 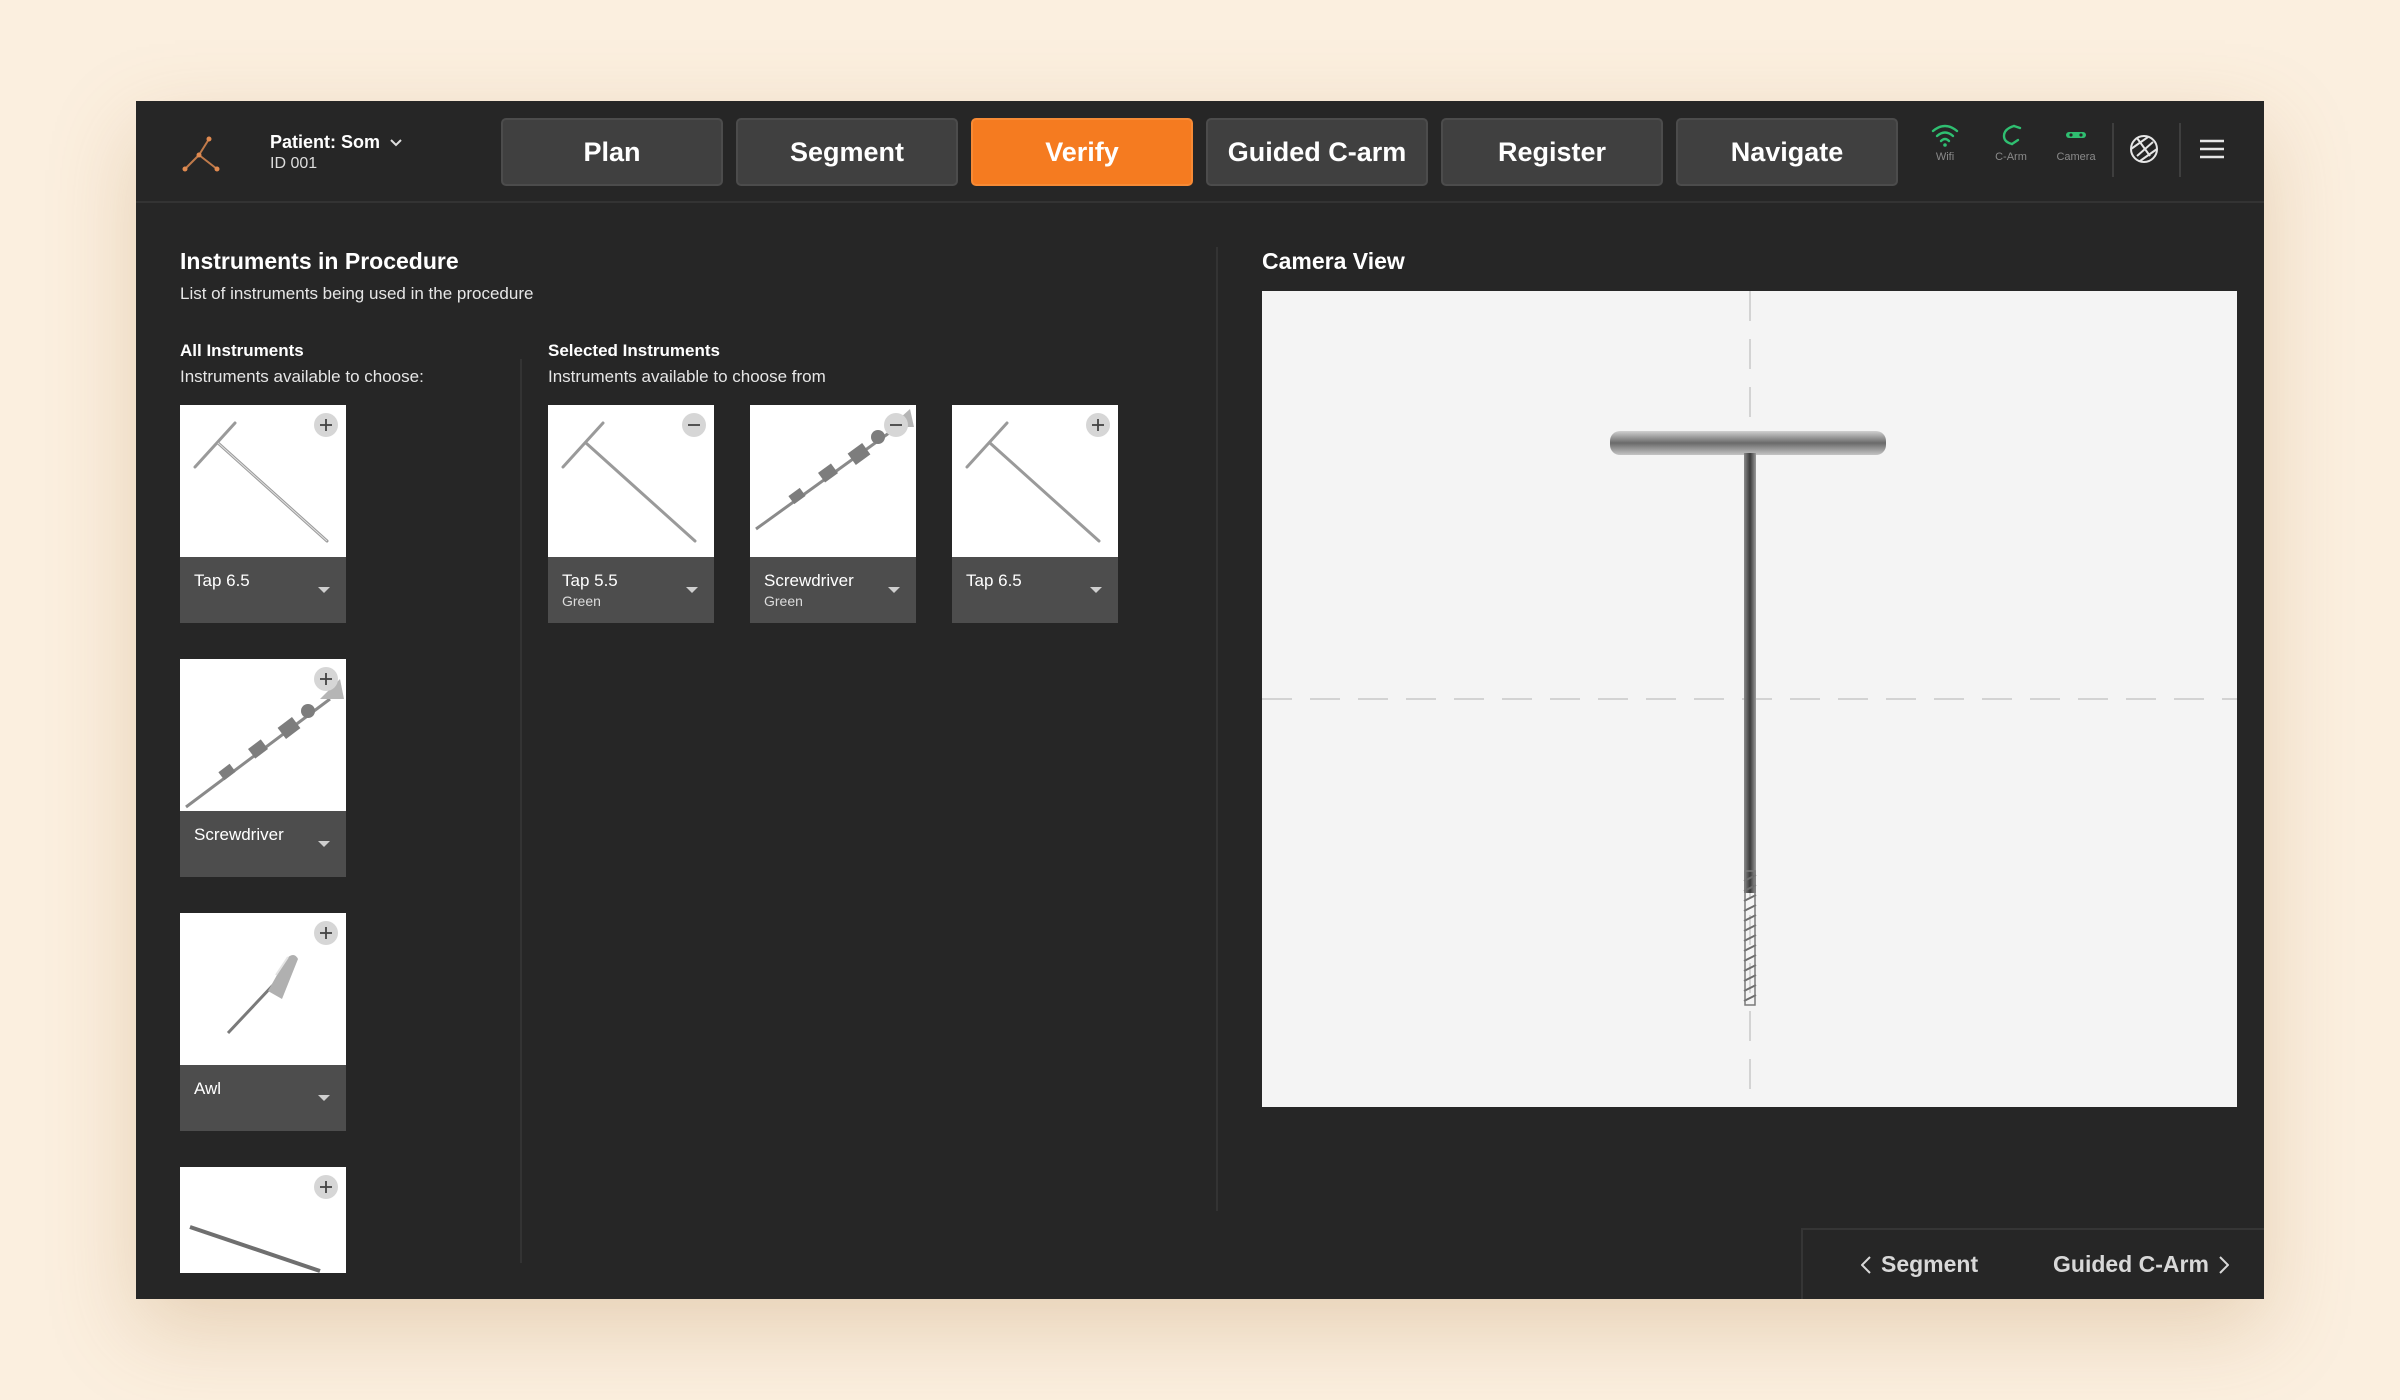 I want to click on c-arm-status: C-Arm, so click(x=2011, y=143).